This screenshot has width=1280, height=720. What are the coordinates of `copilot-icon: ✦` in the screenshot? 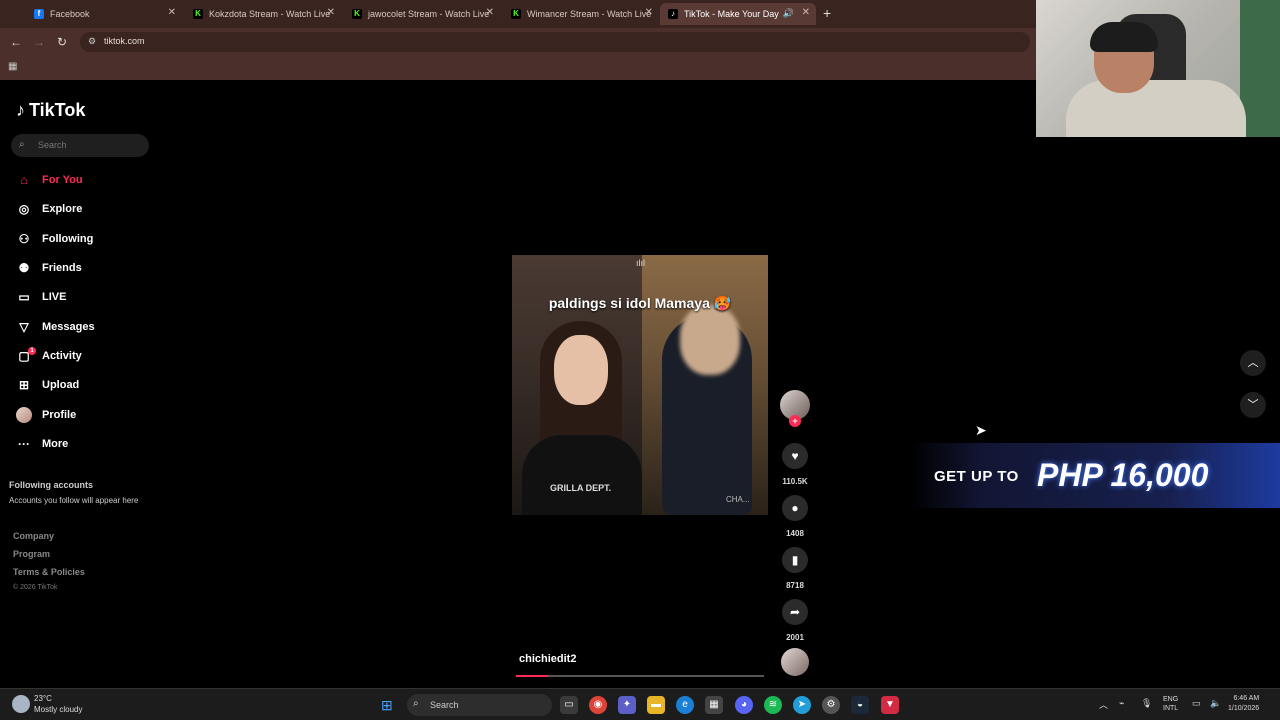 It's located at (627, 705).